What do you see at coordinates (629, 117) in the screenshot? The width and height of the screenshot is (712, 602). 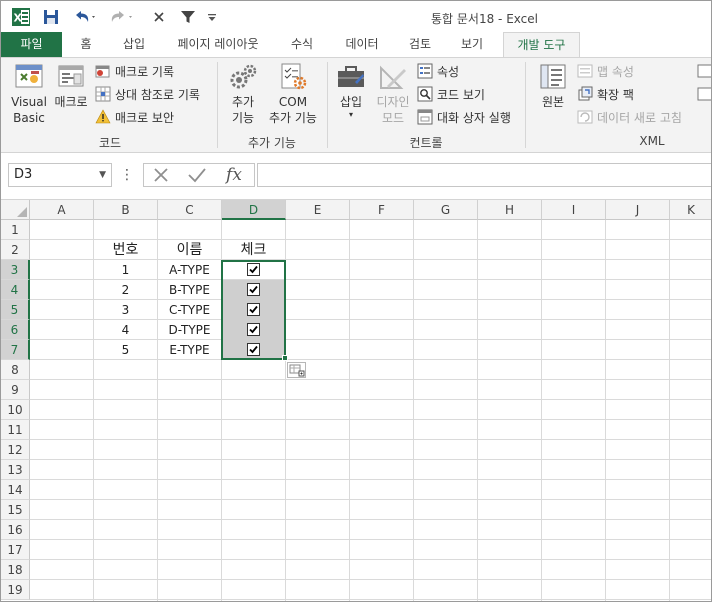 I see `refresh-data-button: 데이터 새로 고침` at bounding box center [629, 117].